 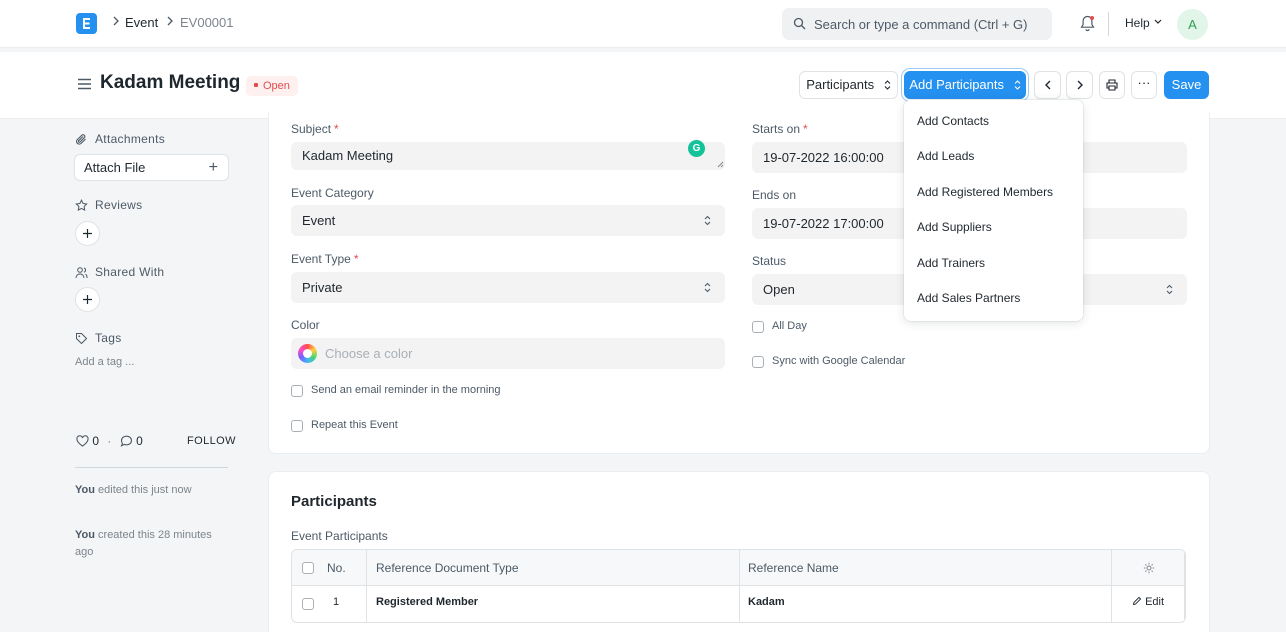 What do you see at coordinates (139, 441) in the screenshot?
I see `comments-count: 0` at bounding box center [139, 441].